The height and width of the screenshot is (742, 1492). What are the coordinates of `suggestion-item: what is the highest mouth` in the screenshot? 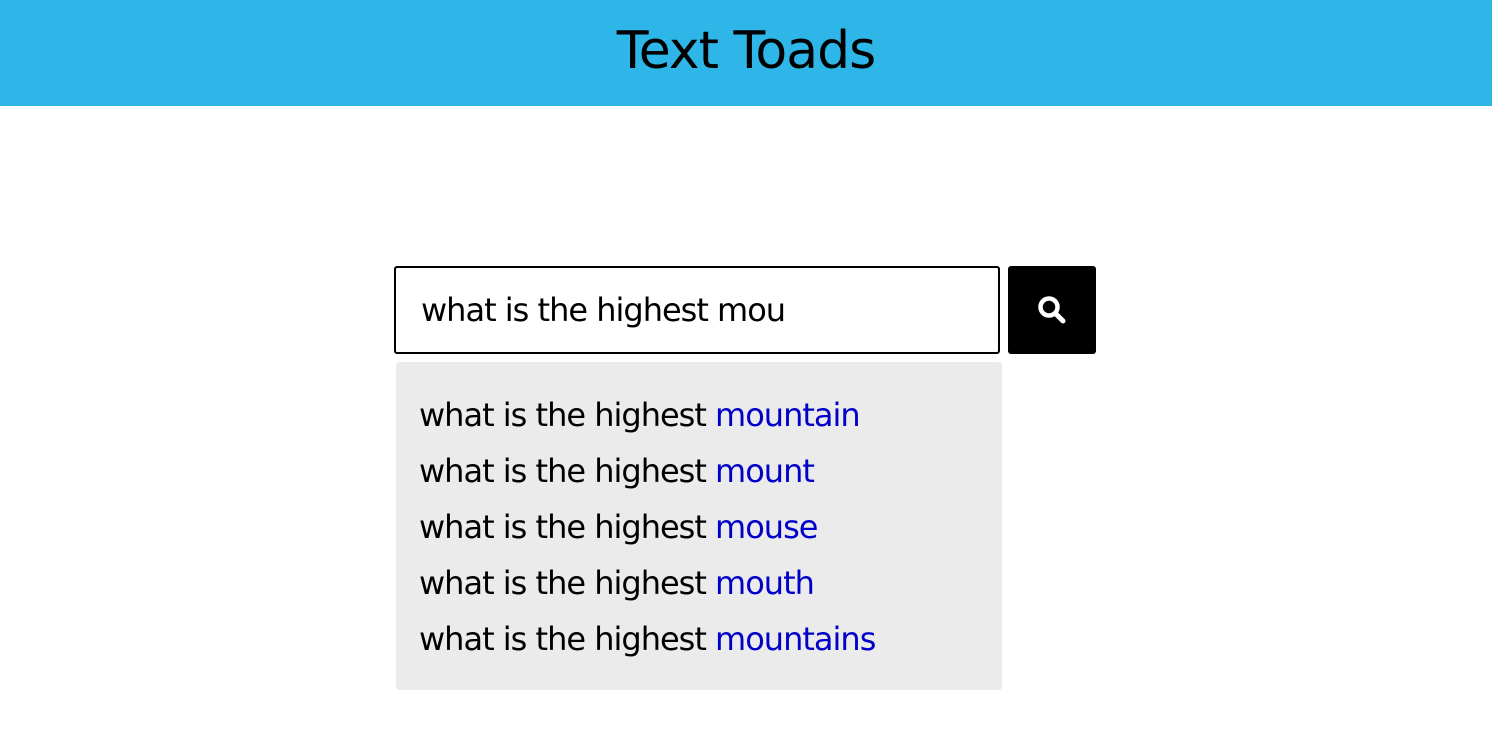 It's located at (710, 588).